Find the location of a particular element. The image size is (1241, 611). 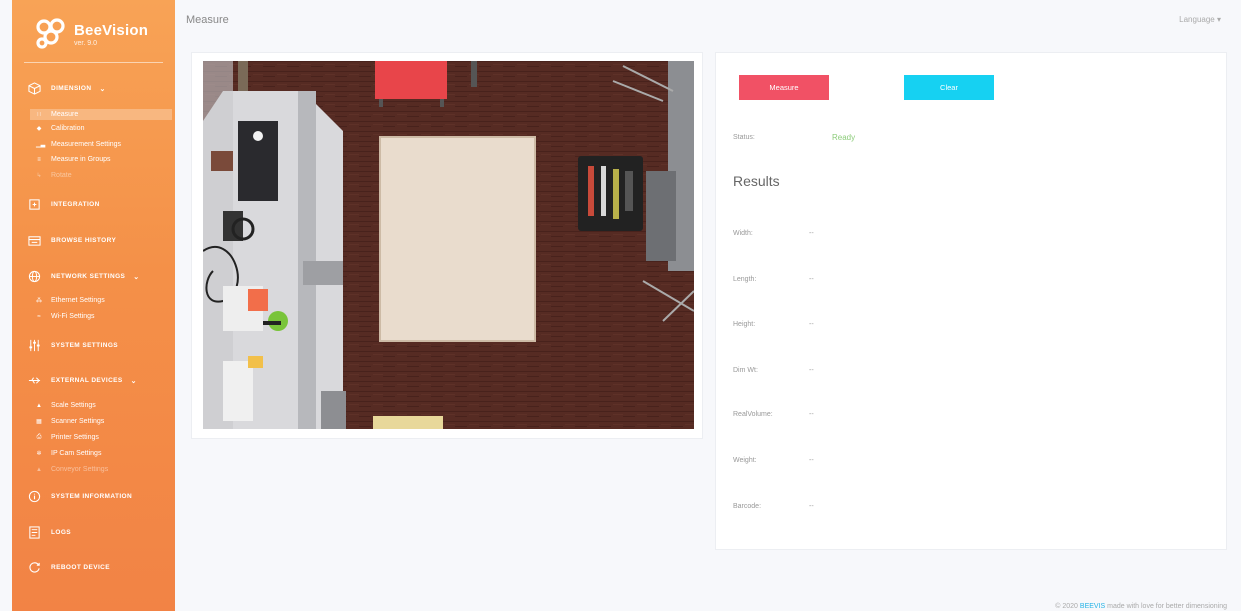

integration-icon is located at coordinates (34, 204).